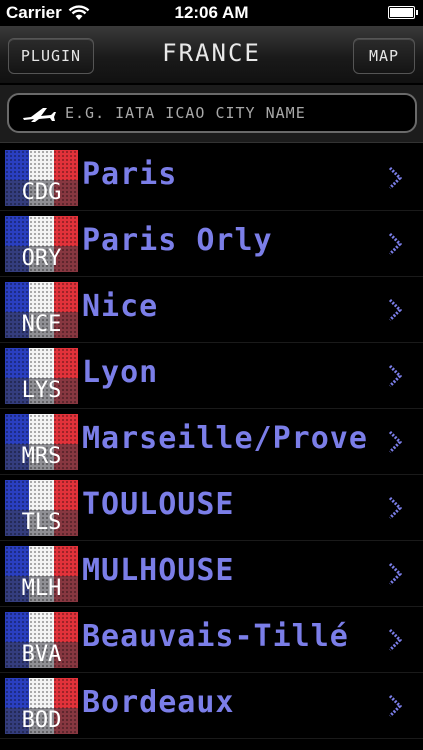 This screenshot has height=750, width=423. Describe the element at coordinates (41, 508) in the screenshot. I see `france-flag-icon: TLS` at that location.